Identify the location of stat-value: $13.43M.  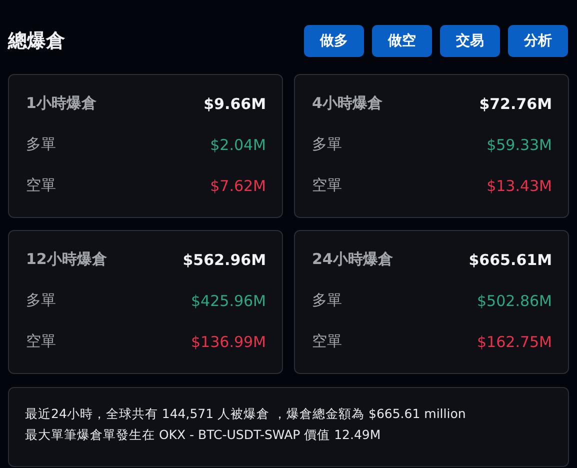
(519, 185).